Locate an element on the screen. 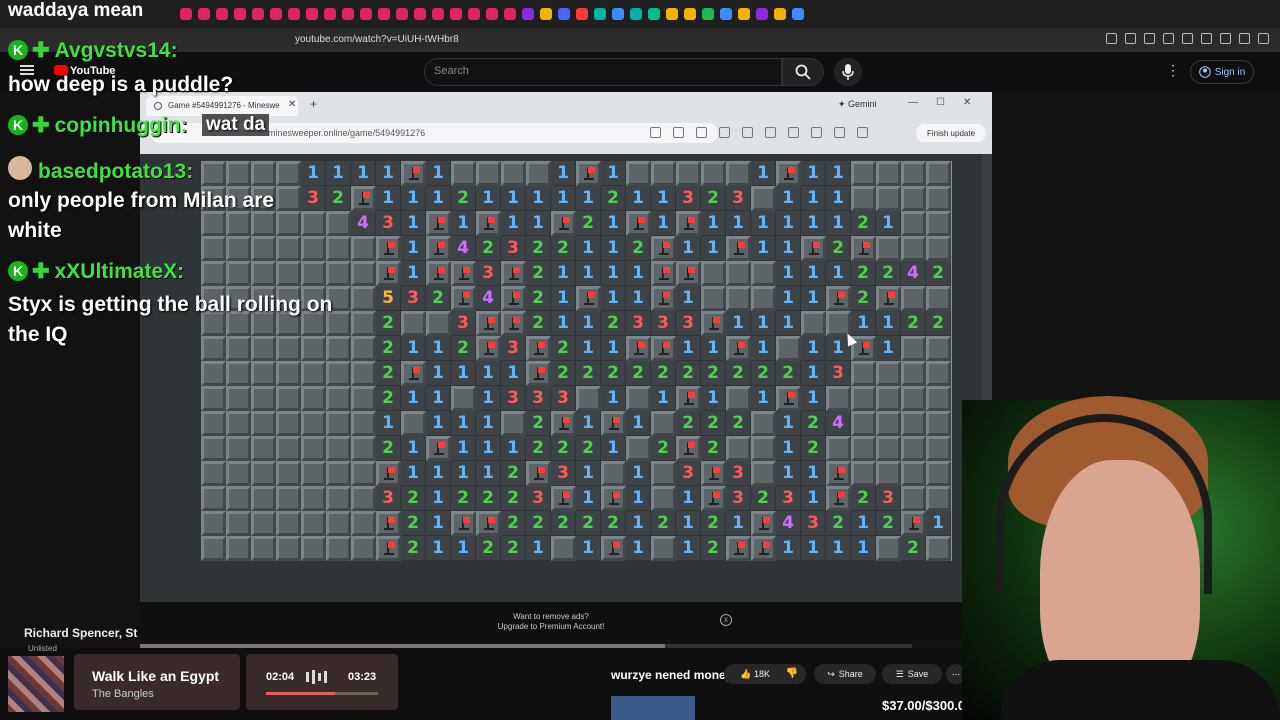 This screenshot has height=720, width=1280. inner-url-text: minesweeper.online/game/5494991276 is located at coordinates (346, 133).